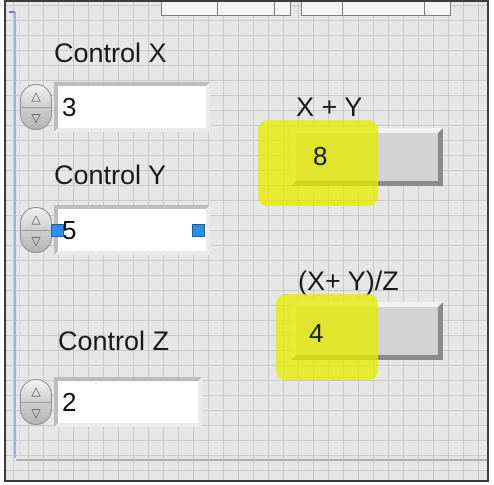 This screenshot has width=494, height=485. What do you see at coordinates (15, 235) in the screenshot?
I see `panel-left-rule` at bounding box center [15, 235].